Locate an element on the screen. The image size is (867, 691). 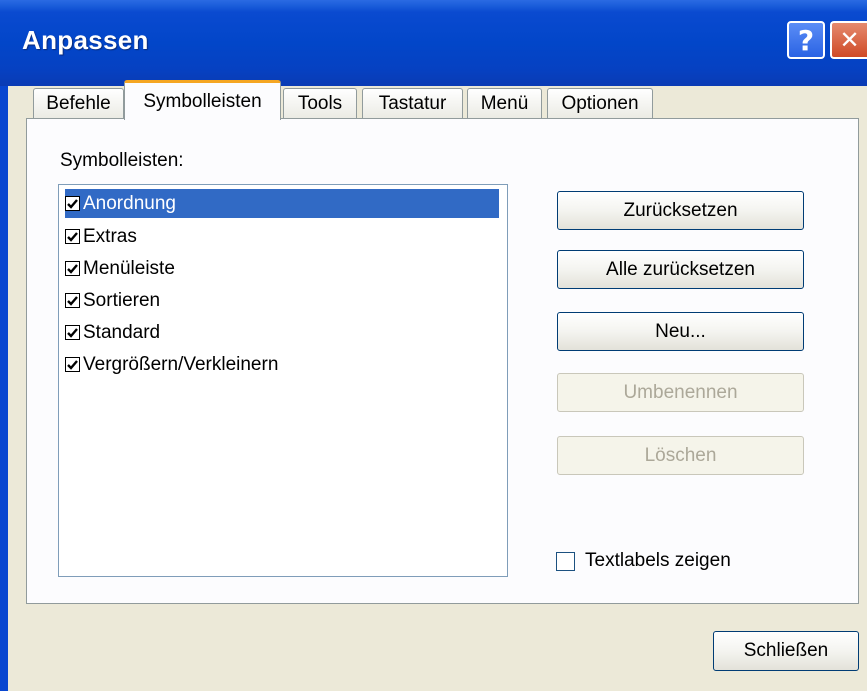
list-item: Anordnung is located at coordinates (282, 203).